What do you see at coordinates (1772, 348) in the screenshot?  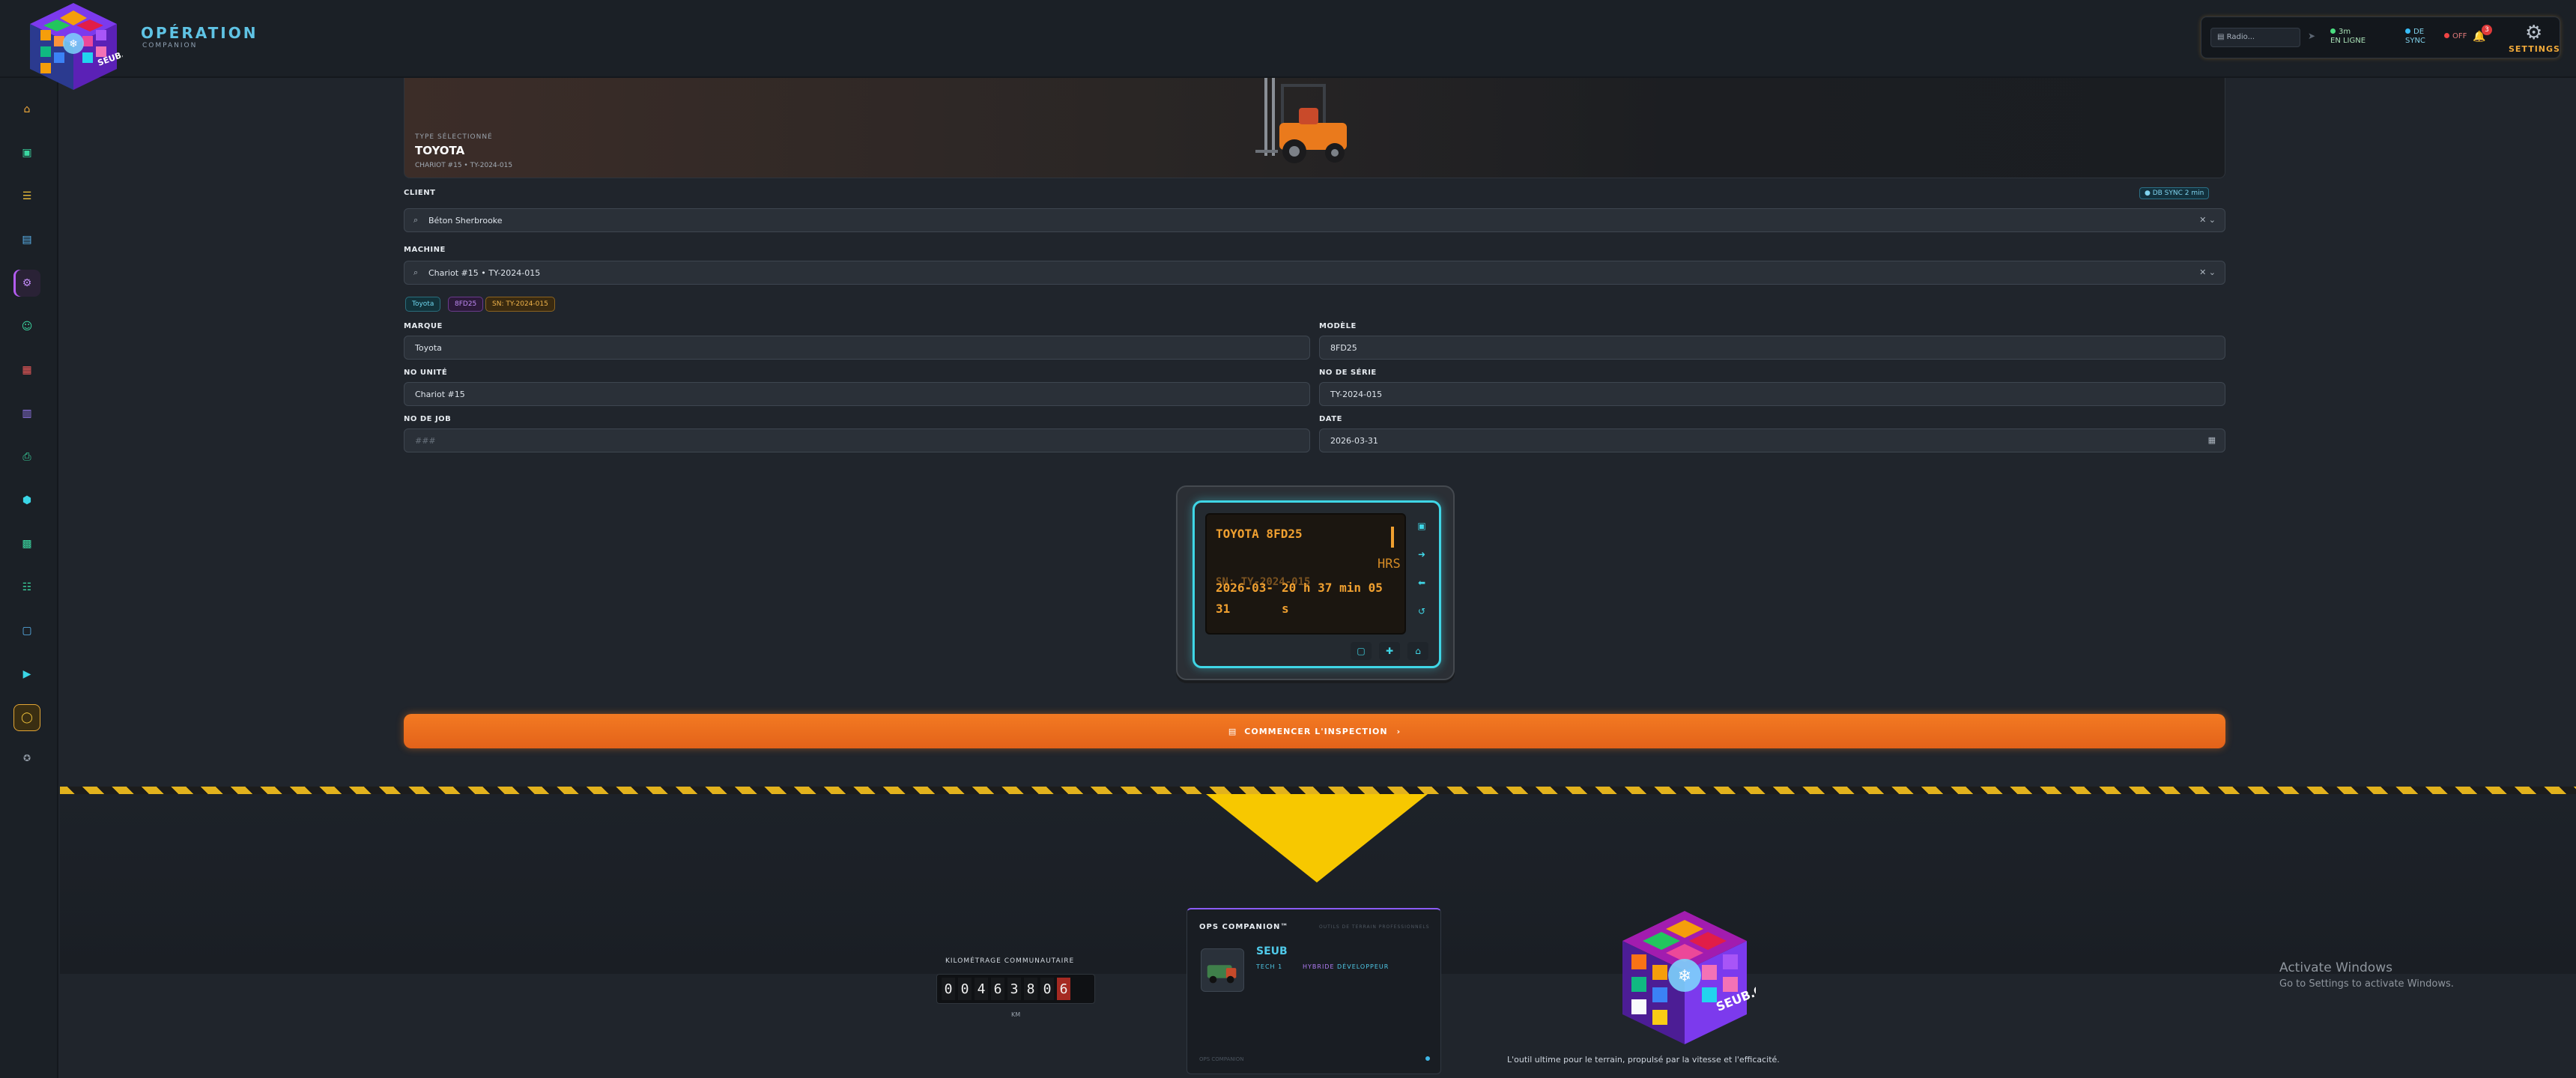 I see `modele-field: 8FD25` at bounding box center [1772, 348].